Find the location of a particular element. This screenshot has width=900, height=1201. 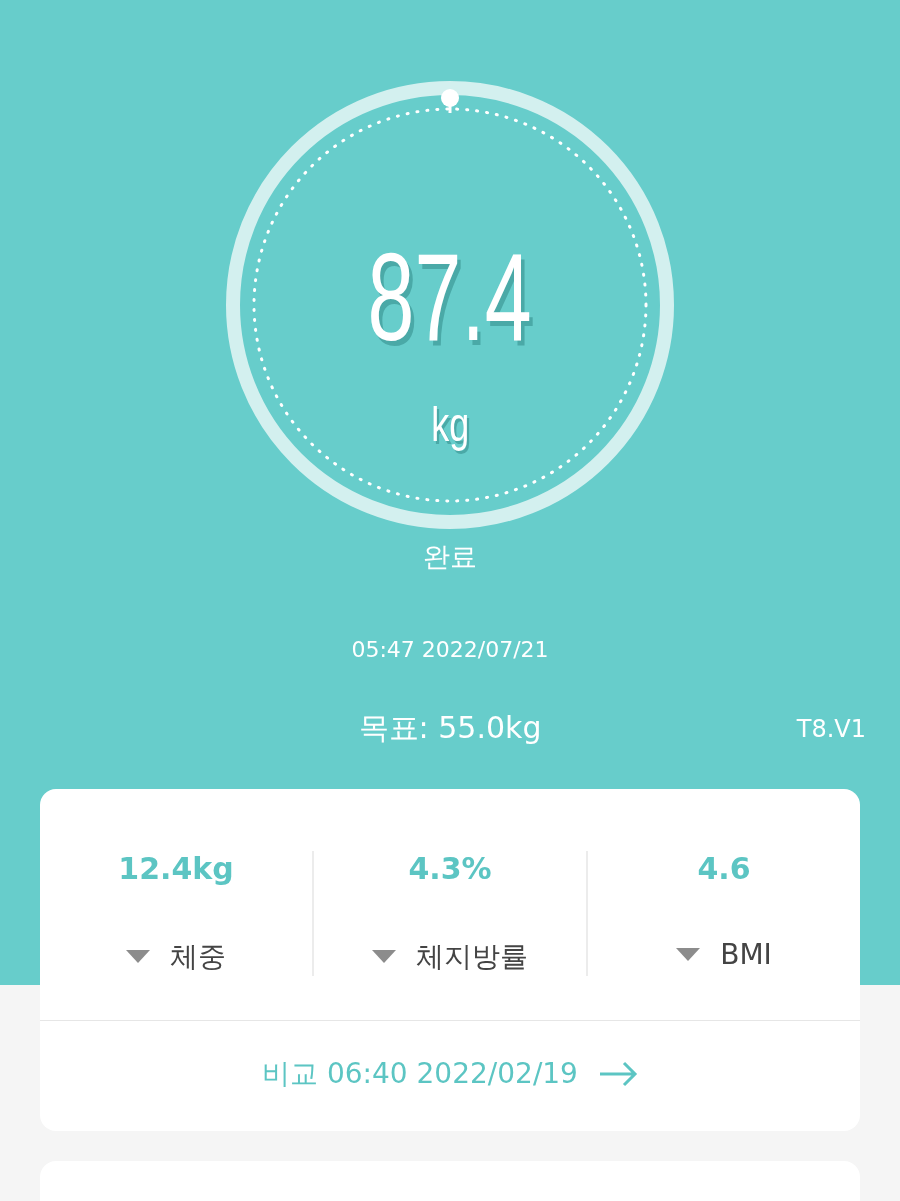

metric-value: 4.6 is located at coordinates (724, 869).